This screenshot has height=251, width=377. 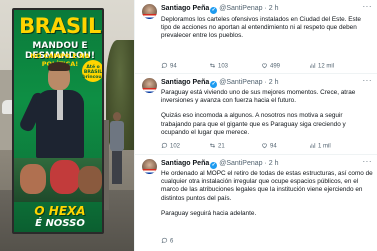 I want to click on like-button: 499, so click(x=270, y=66).